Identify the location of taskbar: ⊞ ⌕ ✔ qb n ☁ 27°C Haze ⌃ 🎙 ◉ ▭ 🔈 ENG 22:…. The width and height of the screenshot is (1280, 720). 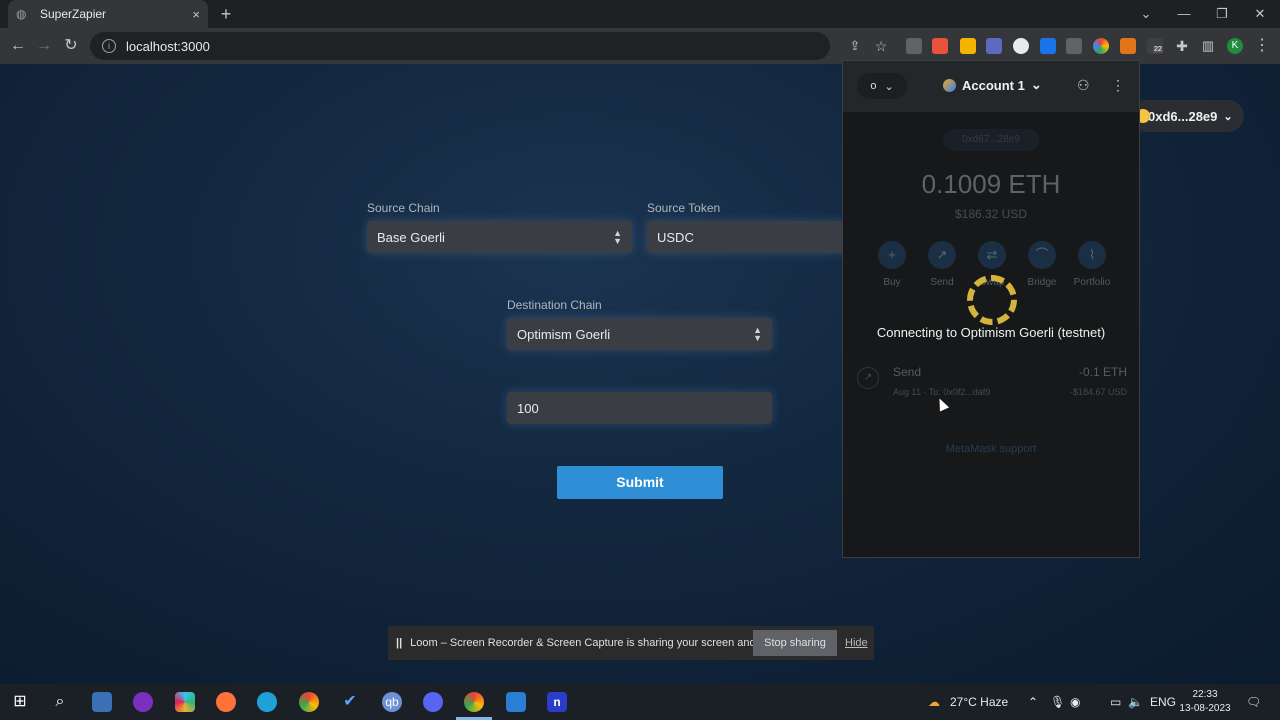
(640, 702).